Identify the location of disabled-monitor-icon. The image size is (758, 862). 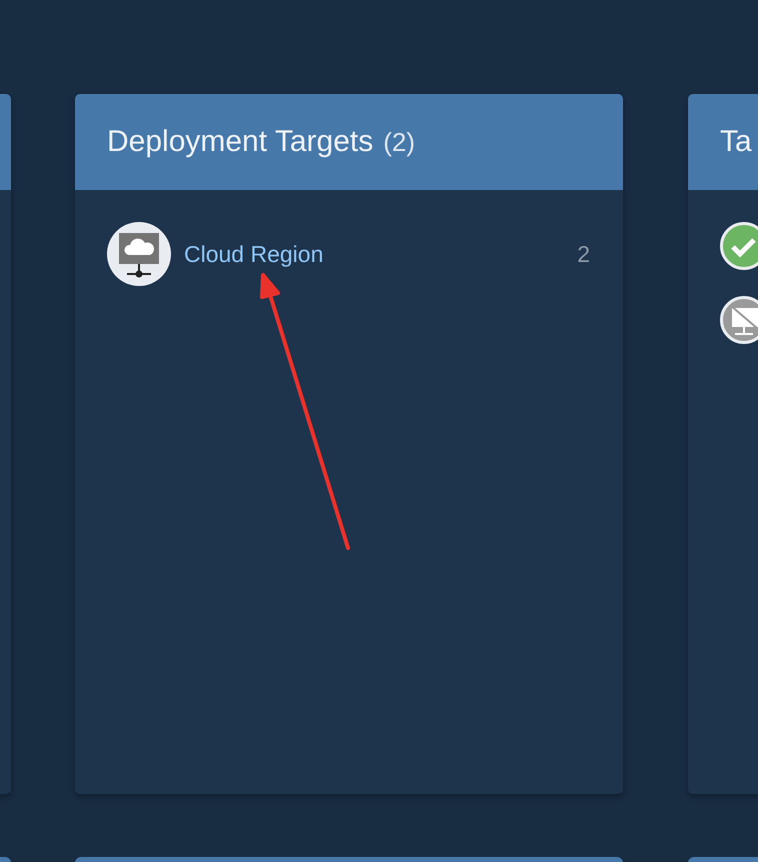
(739, 320).